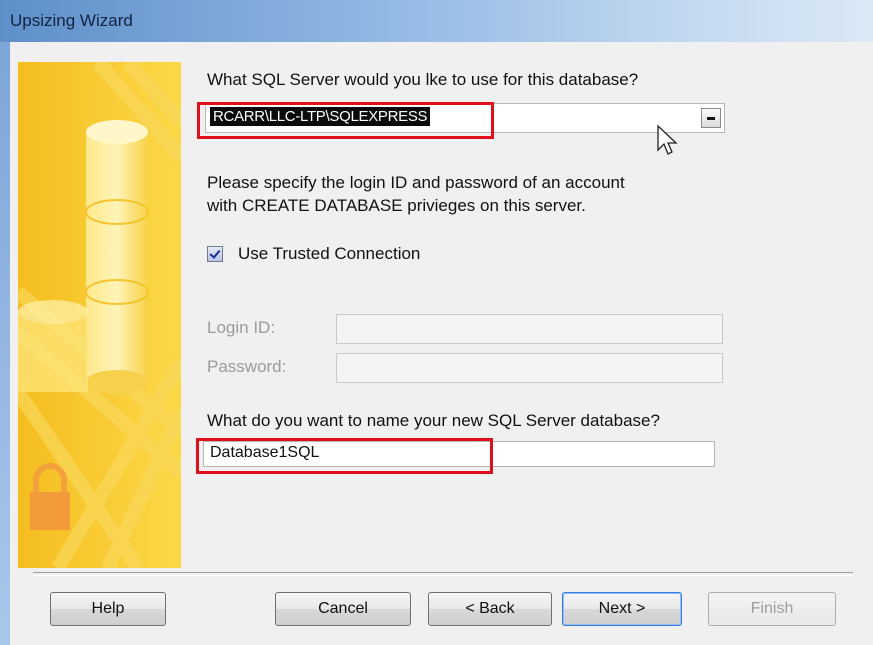 The height and width of the screenshot is (645, 873). What do you see at coordinates (465, 118) in the screenshot?
I see `server-combobox: RCARR\LLC-LTP\SQLEXPRESS` at bounding box center [465, 118].